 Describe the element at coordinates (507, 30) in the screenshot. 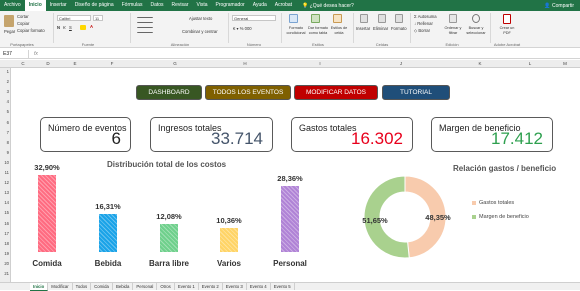

I see `create-pdf-button: Crear un PDF` at that location.